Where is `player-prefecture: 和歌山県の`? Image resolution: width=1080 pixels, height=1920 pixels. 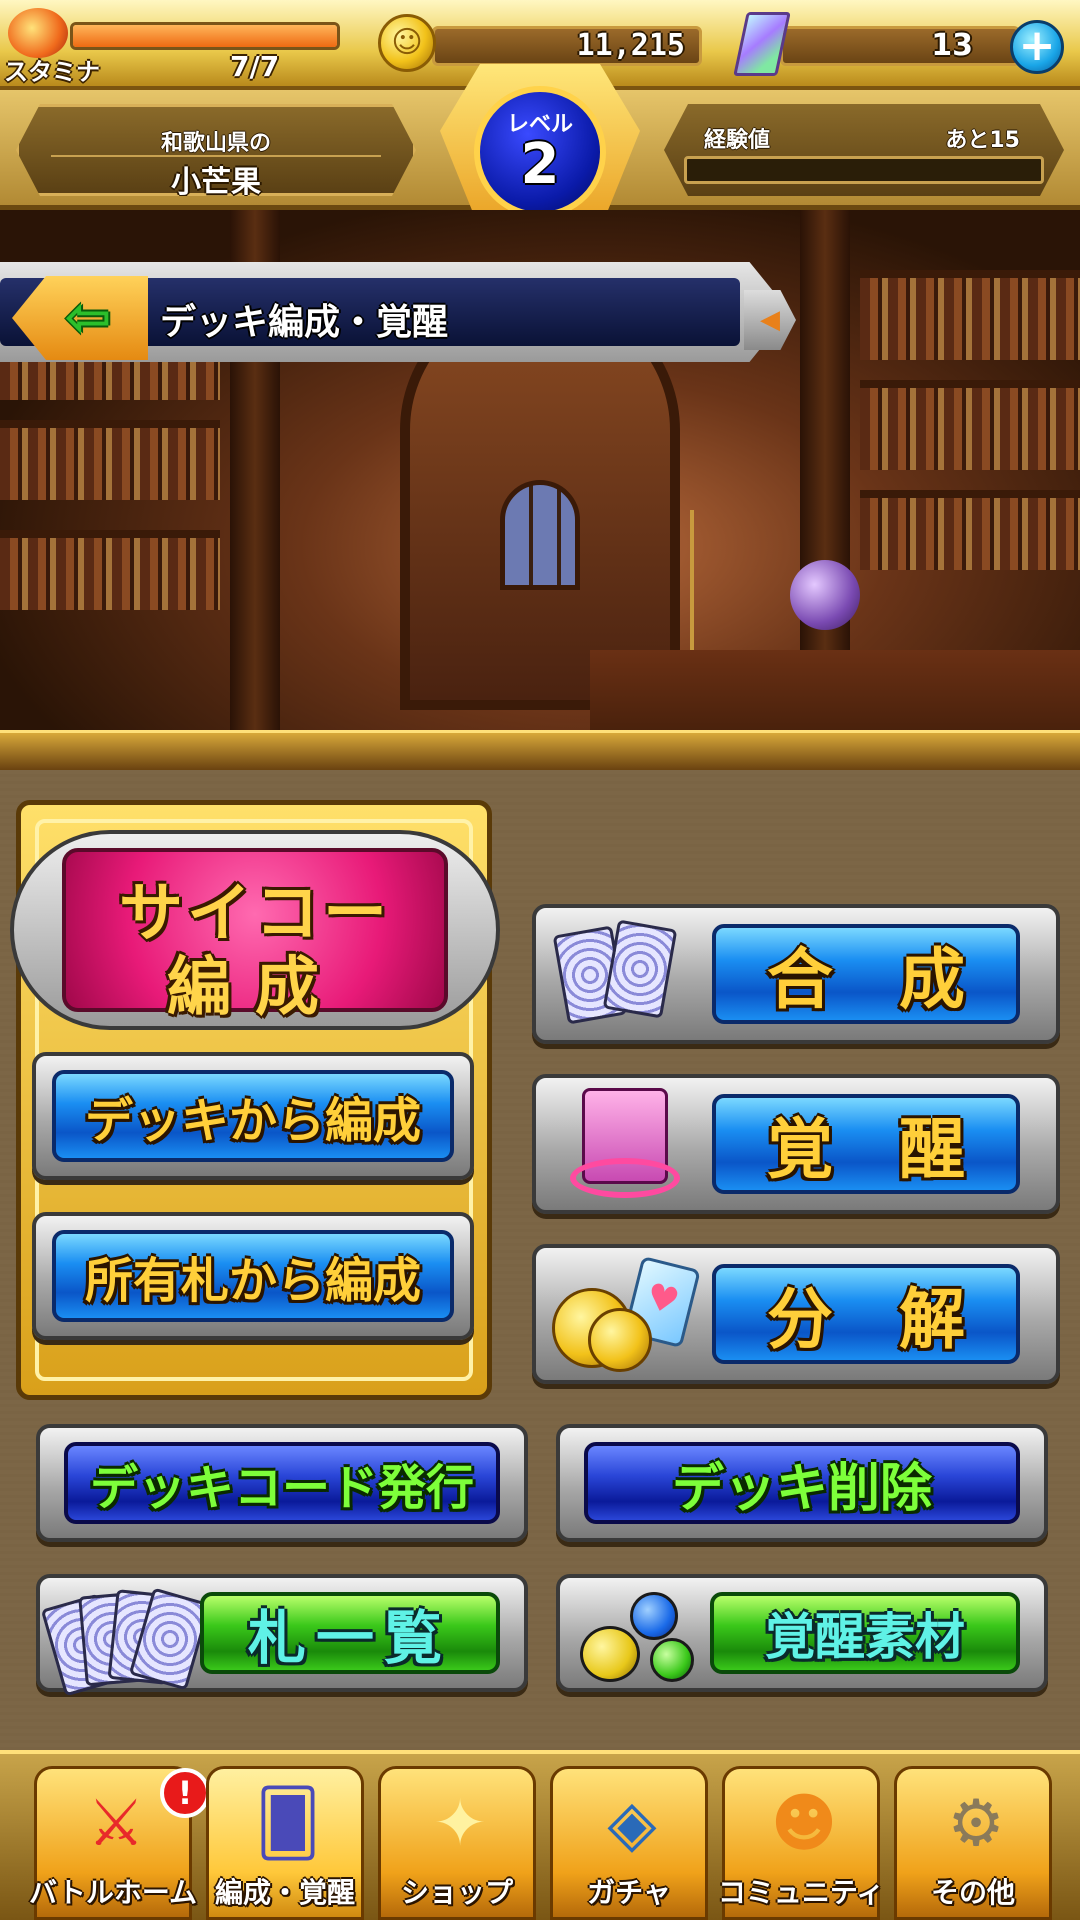 player-prefecture: 和歌山県の is located at coordinates (215, 143).